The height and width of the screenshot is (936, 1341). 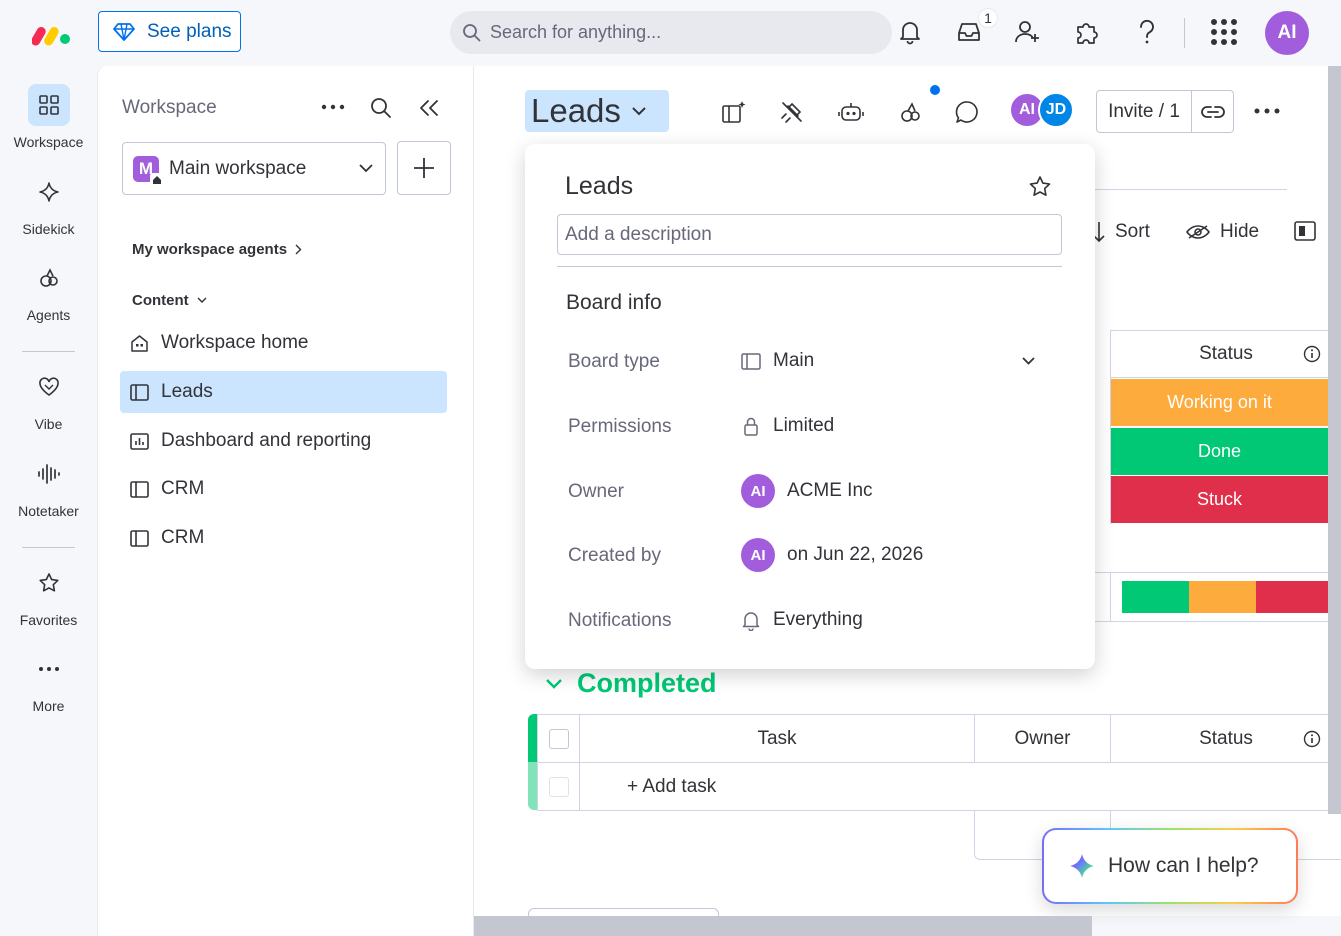 What do you see at coordinates (734, 112) in the screenshot?
I see `ai-board-icon` at bounding box center [734, 112].